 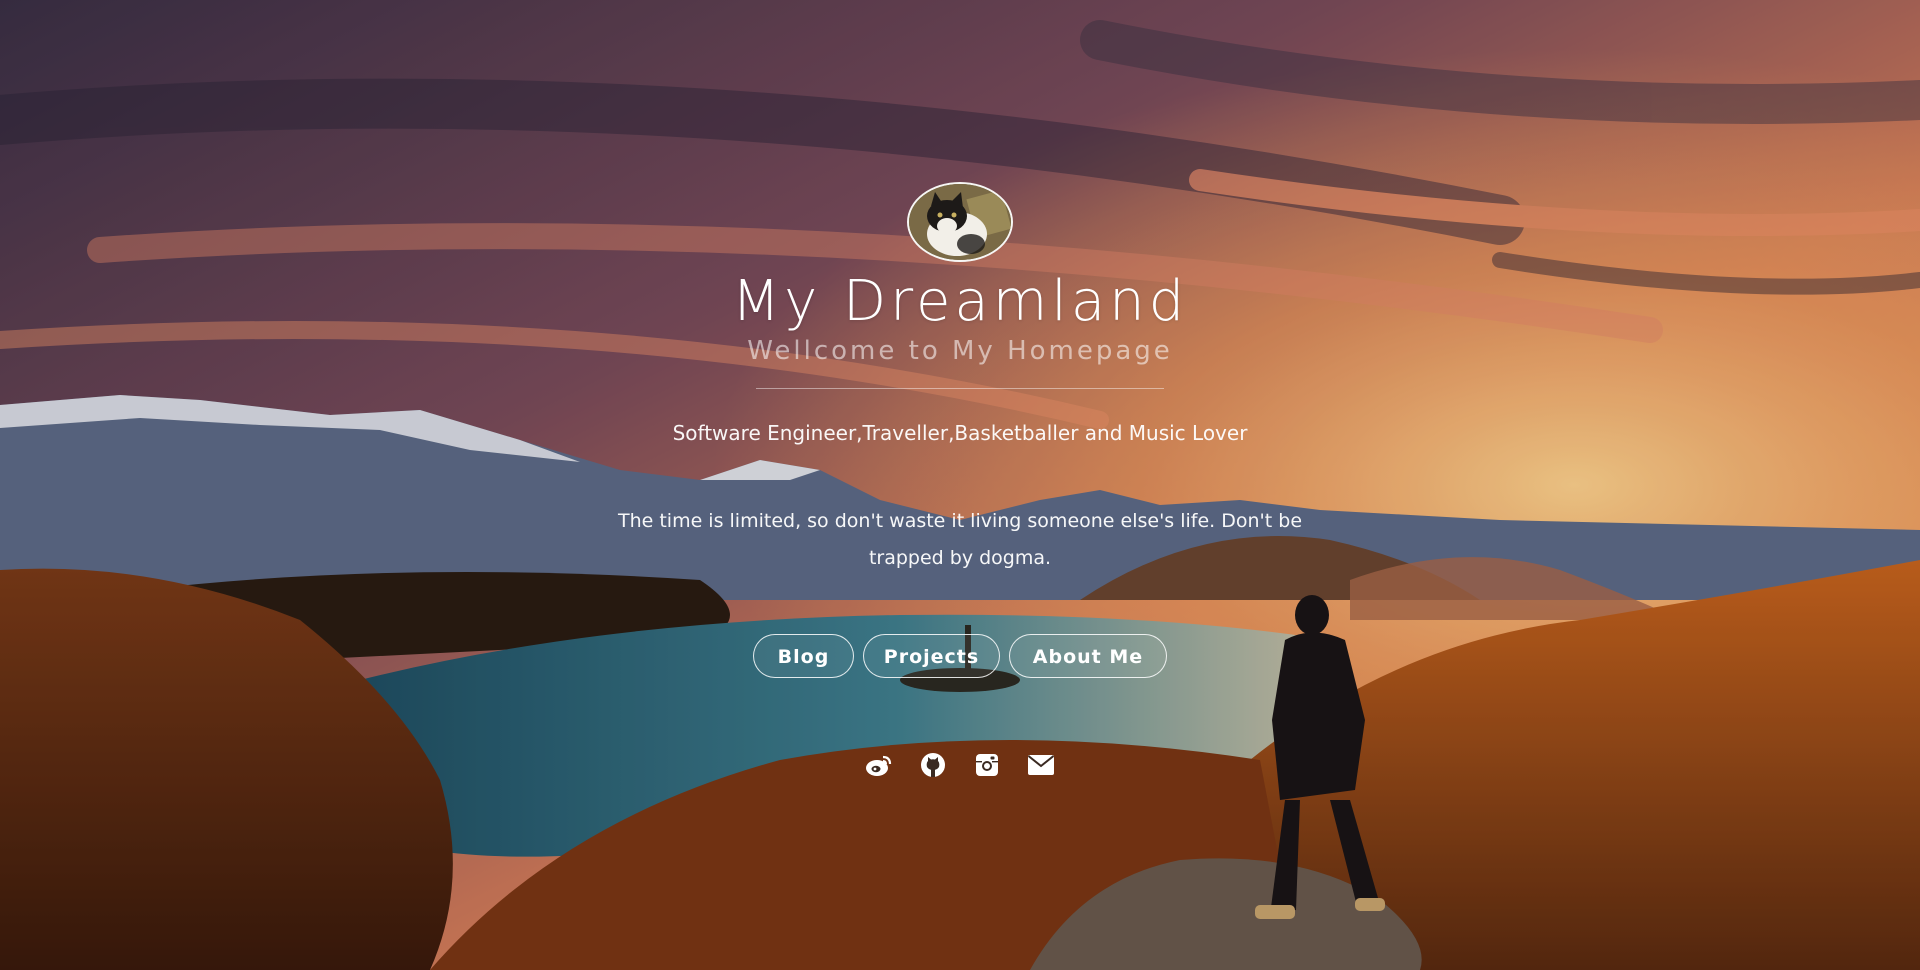 What do you see at coordinates (1041, 765) in the screenshot?
I see `email-icon` at bounding box center [1041, 765].